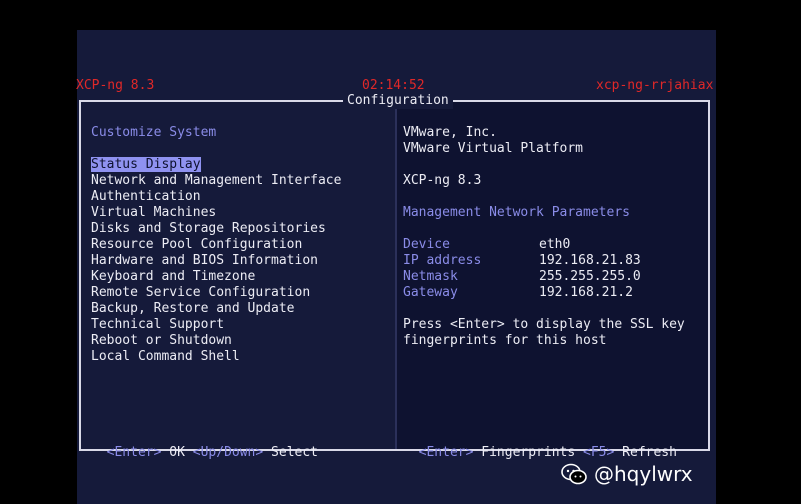 The image size is (801, 504). Describe the element at coordinates (493, 148) in the screenshot. I see `system-platform: VMware Virtual Platform` at that location.